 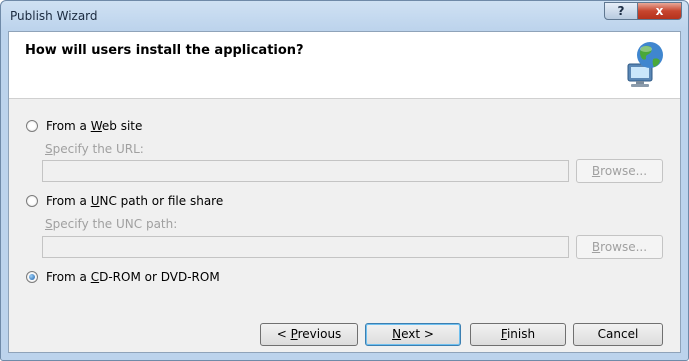 I want to click on unc-path-input, so click(x=305, y=247).